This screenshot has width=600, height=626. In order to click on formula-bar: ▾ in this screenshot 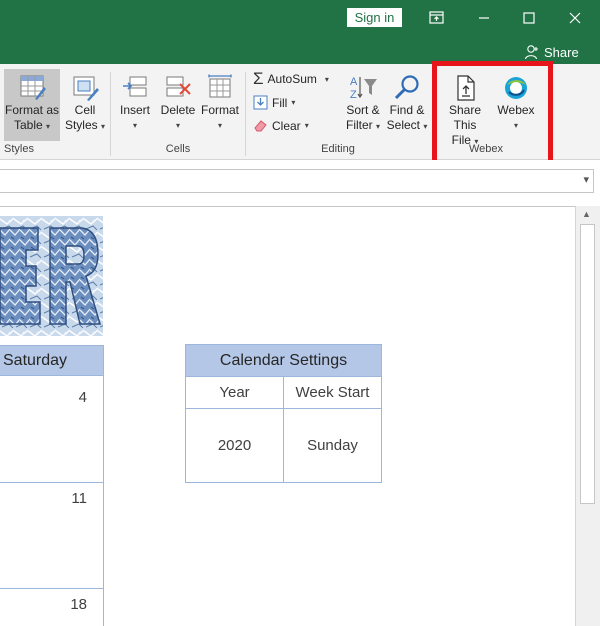, I will do `click(300, 183)`.